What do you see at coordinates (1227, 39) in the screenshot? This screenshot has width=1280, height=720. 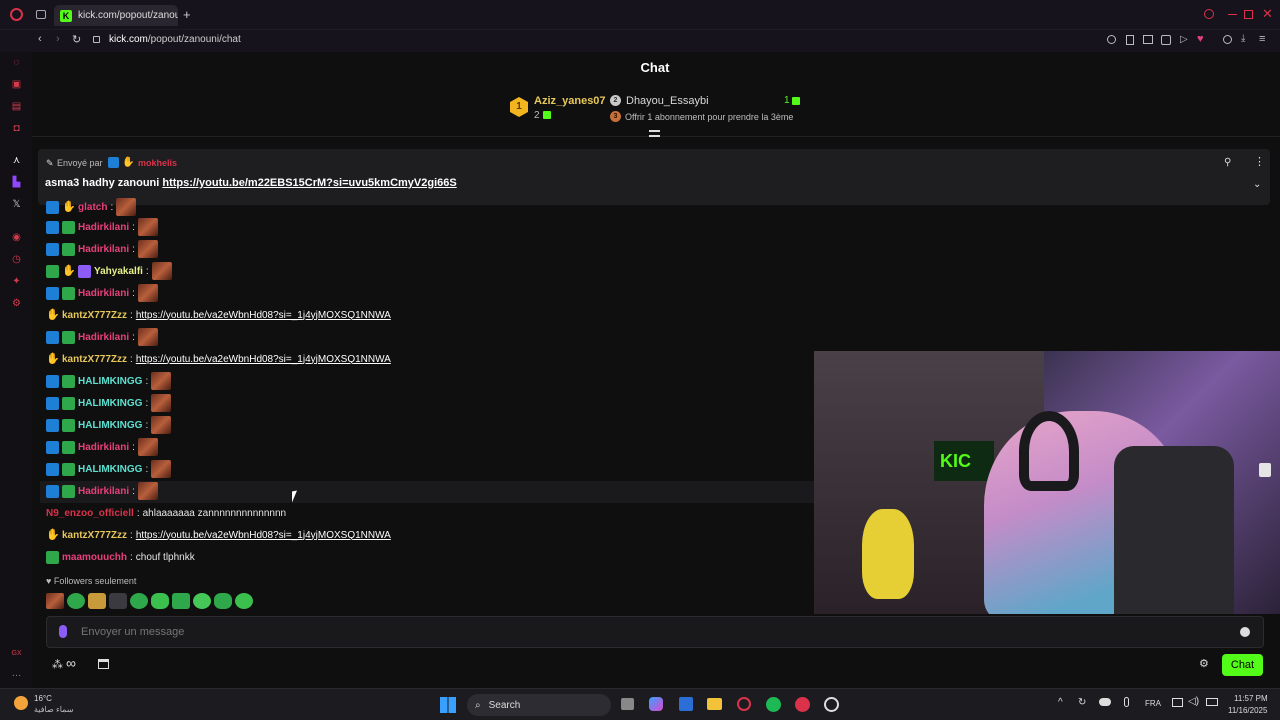 I see `account-icon` at bounding box center [1227, 39].